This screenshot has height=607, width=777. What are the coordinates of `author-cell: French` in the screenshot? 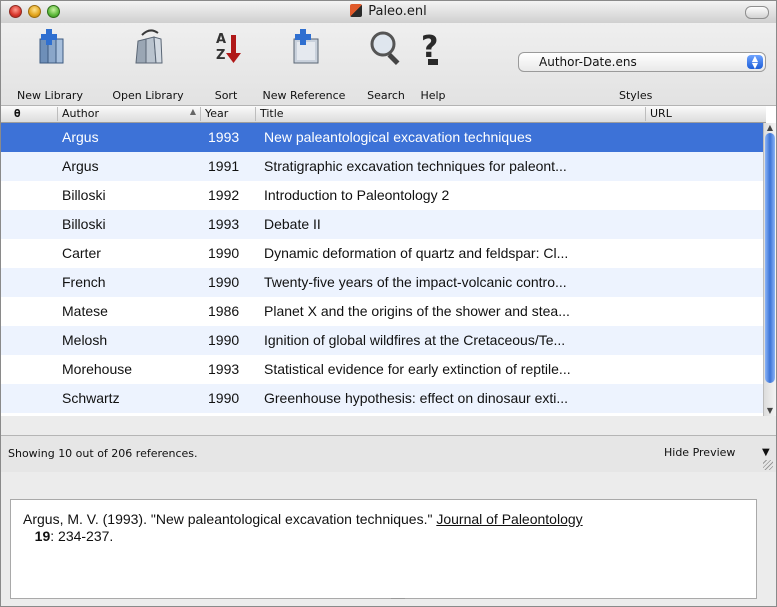 It's located at (84, 282).